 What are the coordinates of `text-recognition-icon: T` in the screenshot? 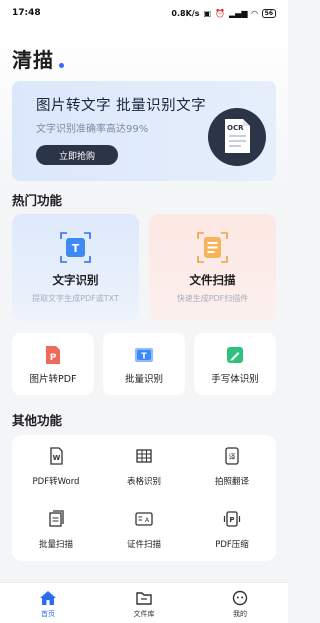 It's located at (75, 247).